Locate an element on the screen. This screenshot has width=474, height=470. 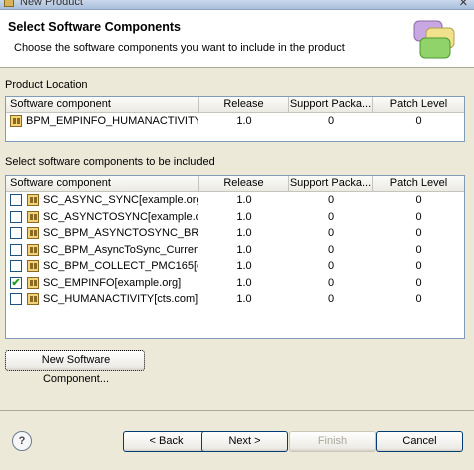
component-name: SC_HUMANACTIVITY[cts.com] is located at coordinates (120, 299).